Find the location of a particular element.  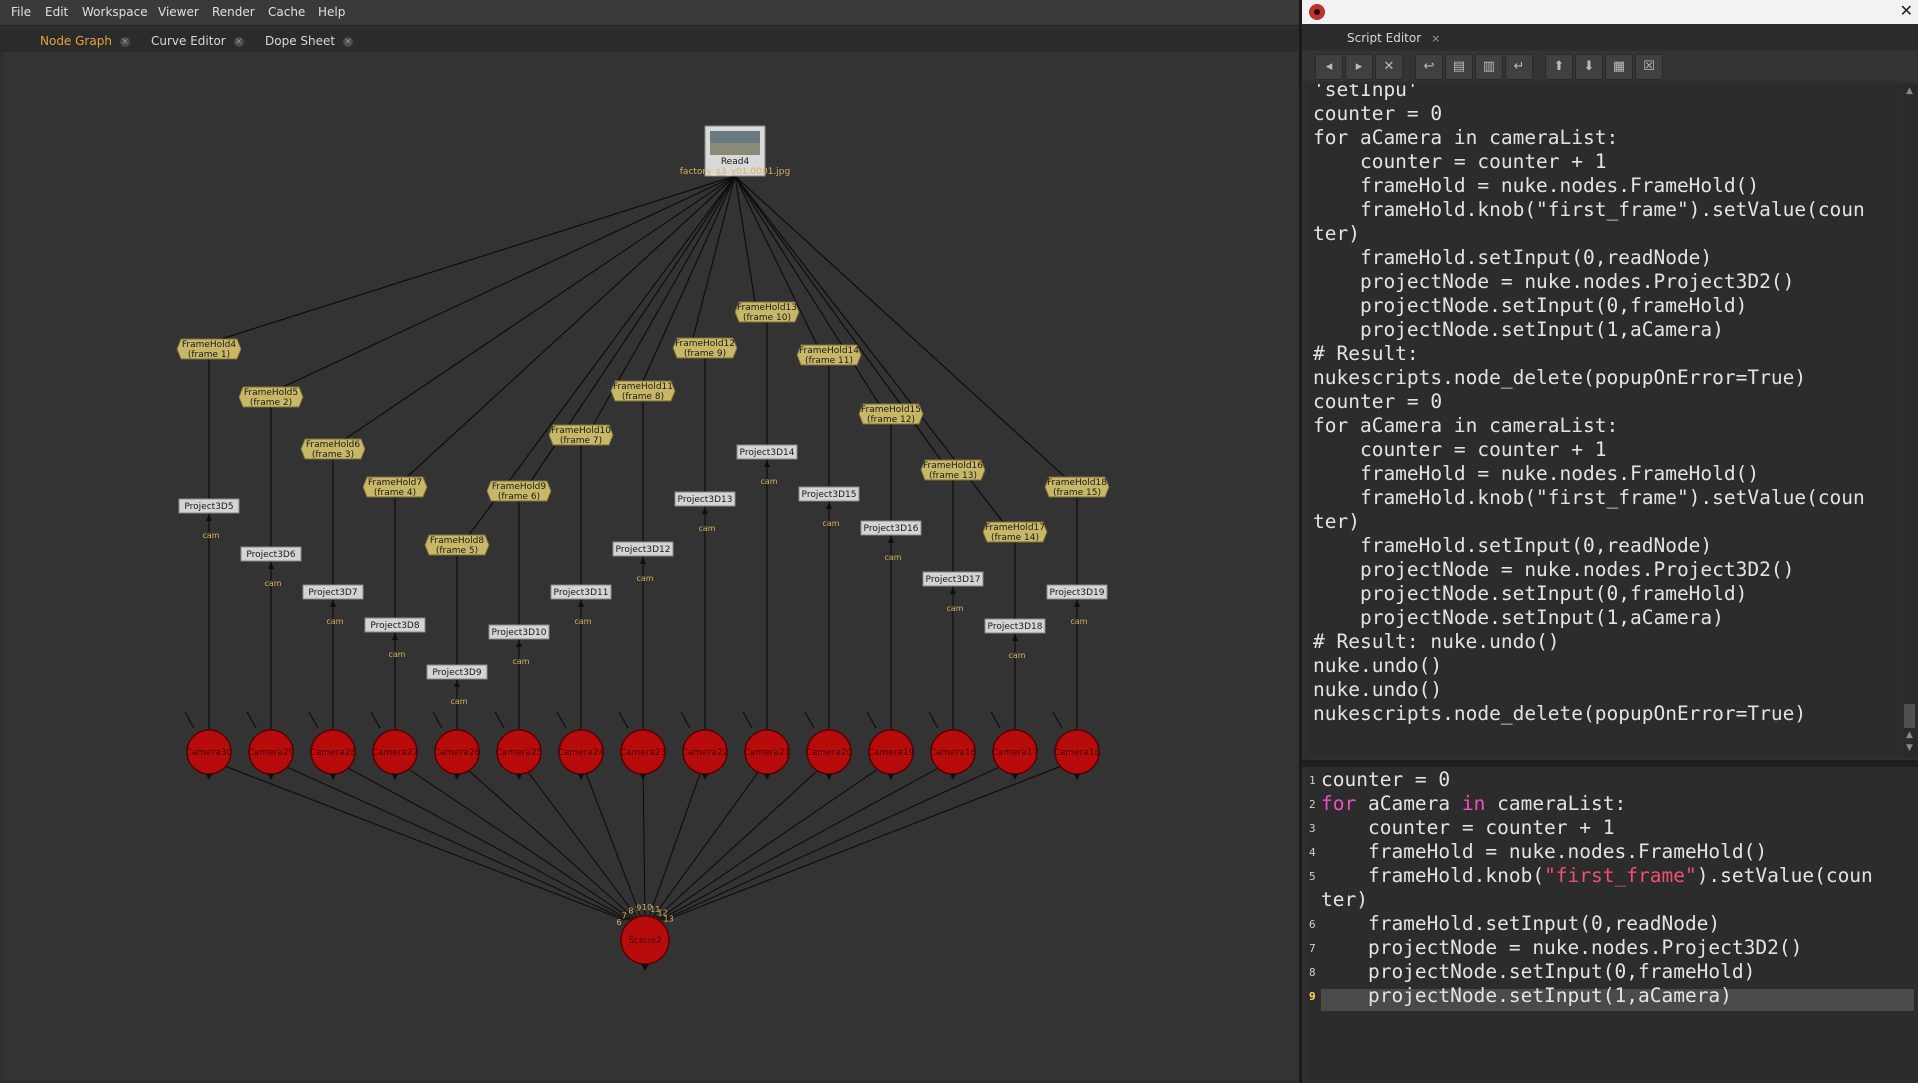

project3d-name: Project3D11 is located at coordinates (581, 593).